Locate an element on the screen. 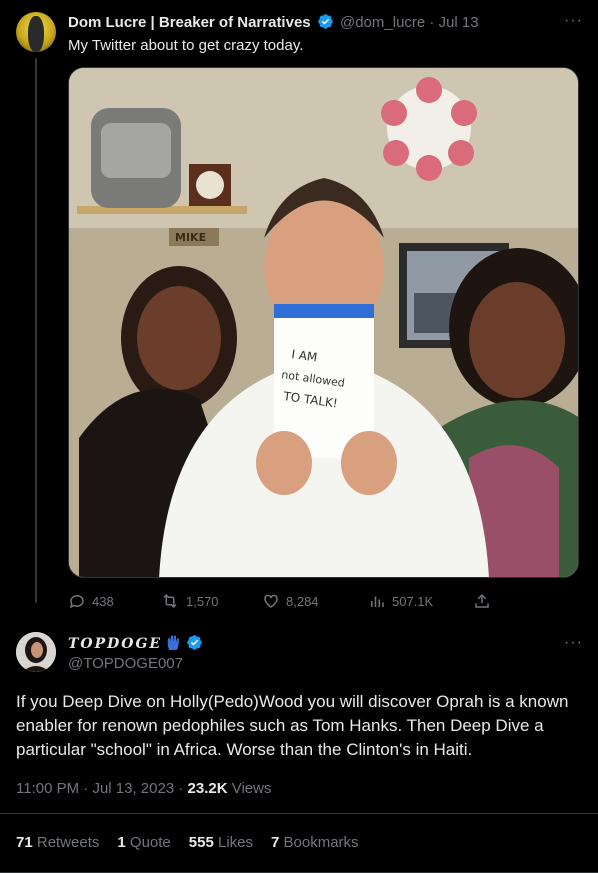 The width and height of the screenshot is (598, 873). hamsa-icon is located at coordinates (173, 642).